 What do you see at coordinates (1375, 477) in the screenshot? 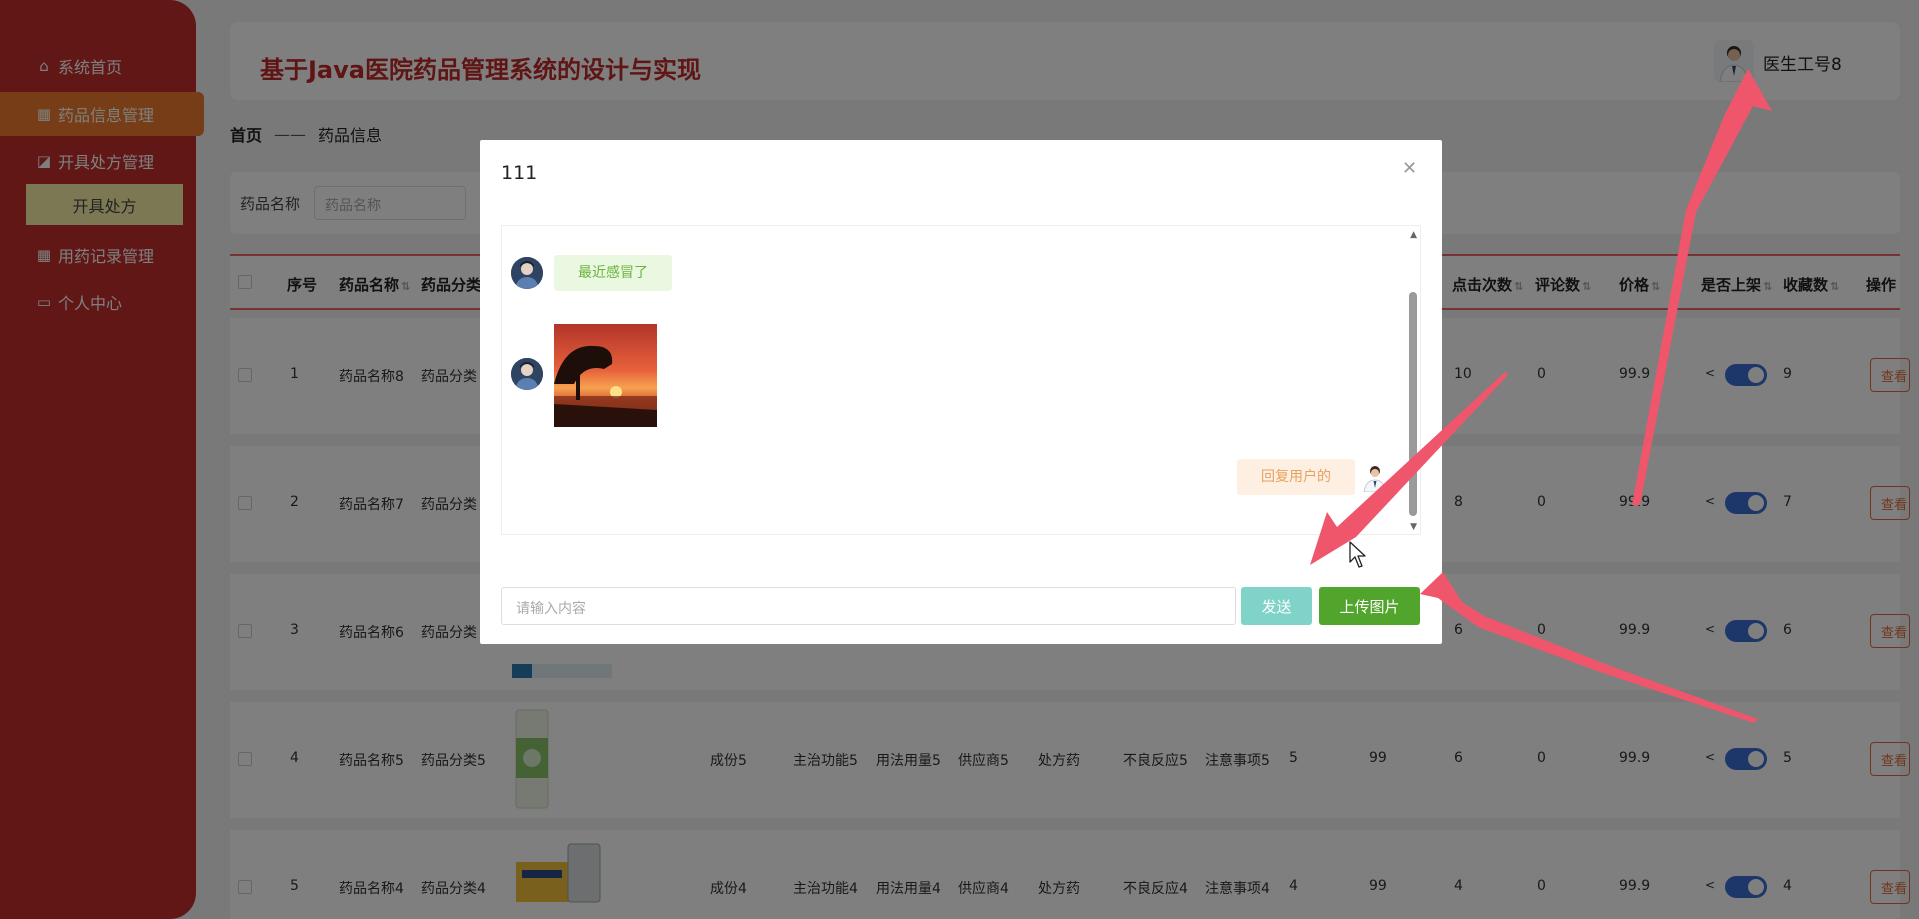
I see `doctor-avatar` at bounding box center [1375, 477].